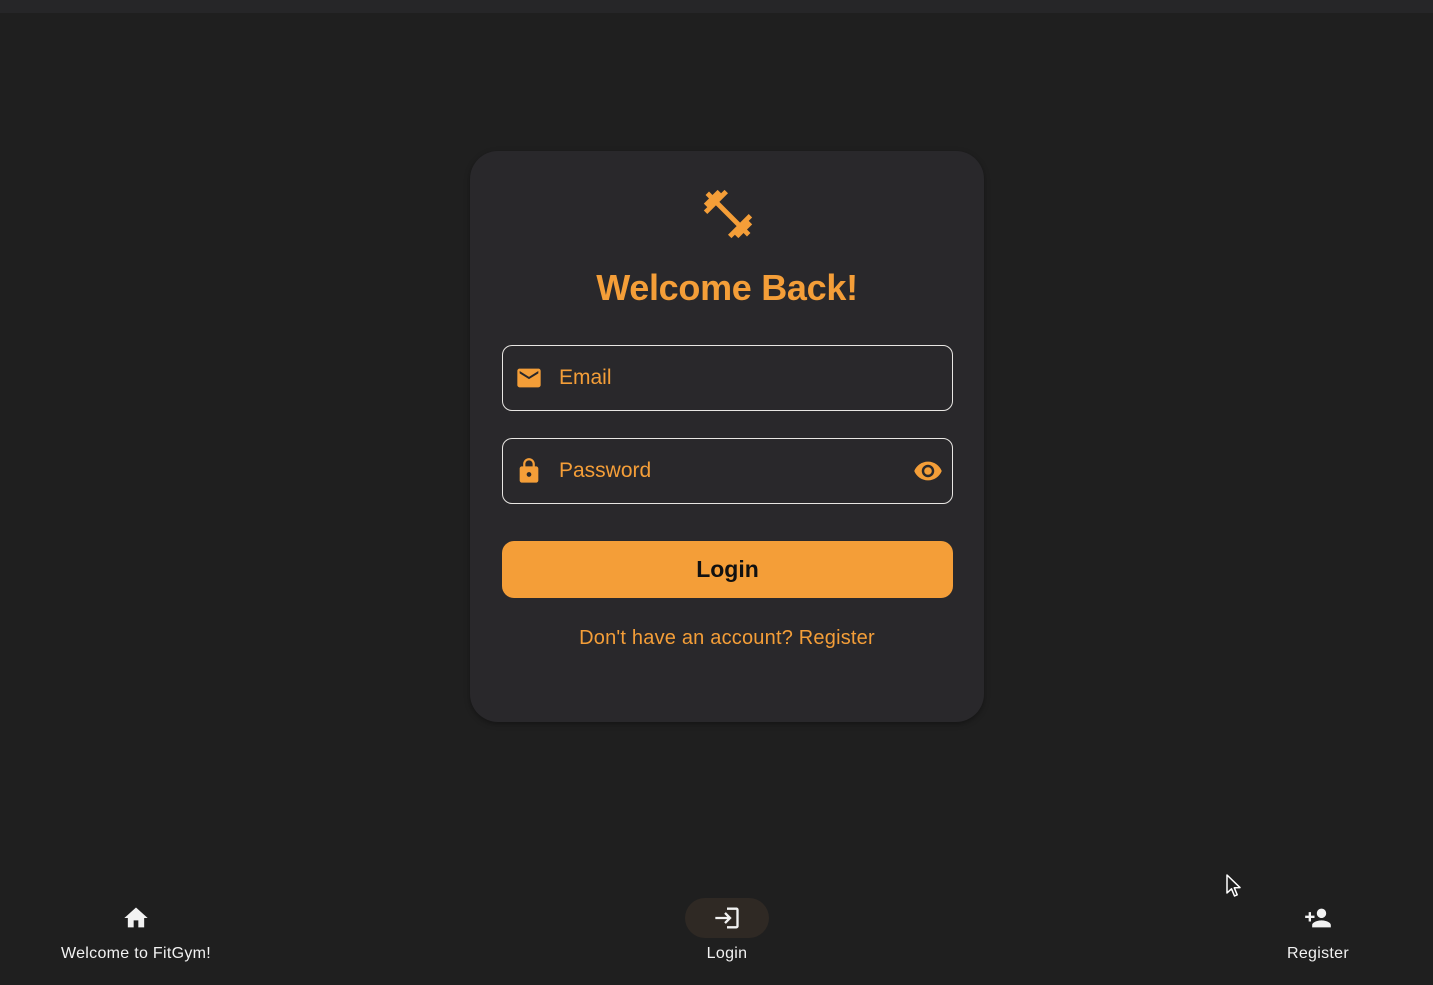 The height and width of the screenshot is (985, 1433). Describe the element at coordinates (1318, 918) in the screenshot. I see `person-add-icon` at that location.